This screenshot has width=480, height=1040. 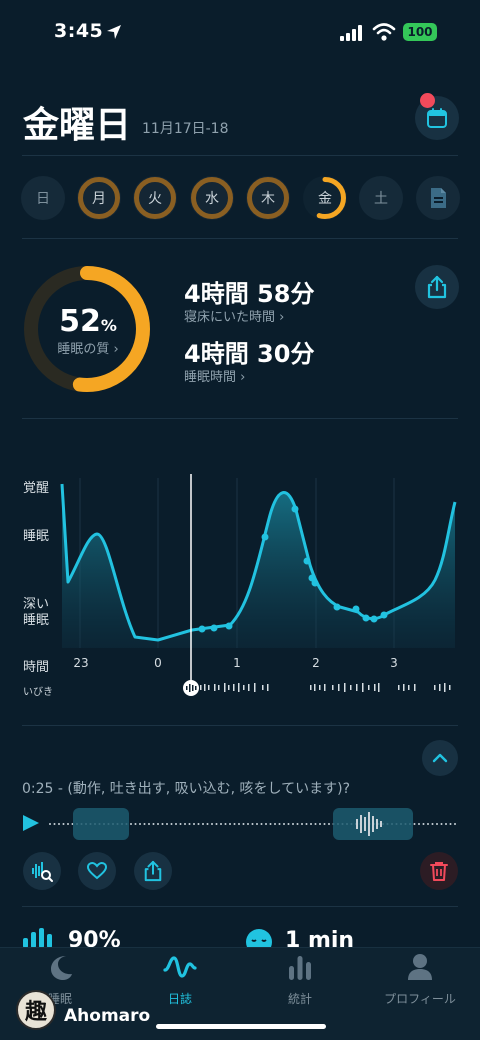 What do you see at coordinates (394, 663) in the screenshot?
I see `x-tick-label: 3` at bounding box center [394, 663].